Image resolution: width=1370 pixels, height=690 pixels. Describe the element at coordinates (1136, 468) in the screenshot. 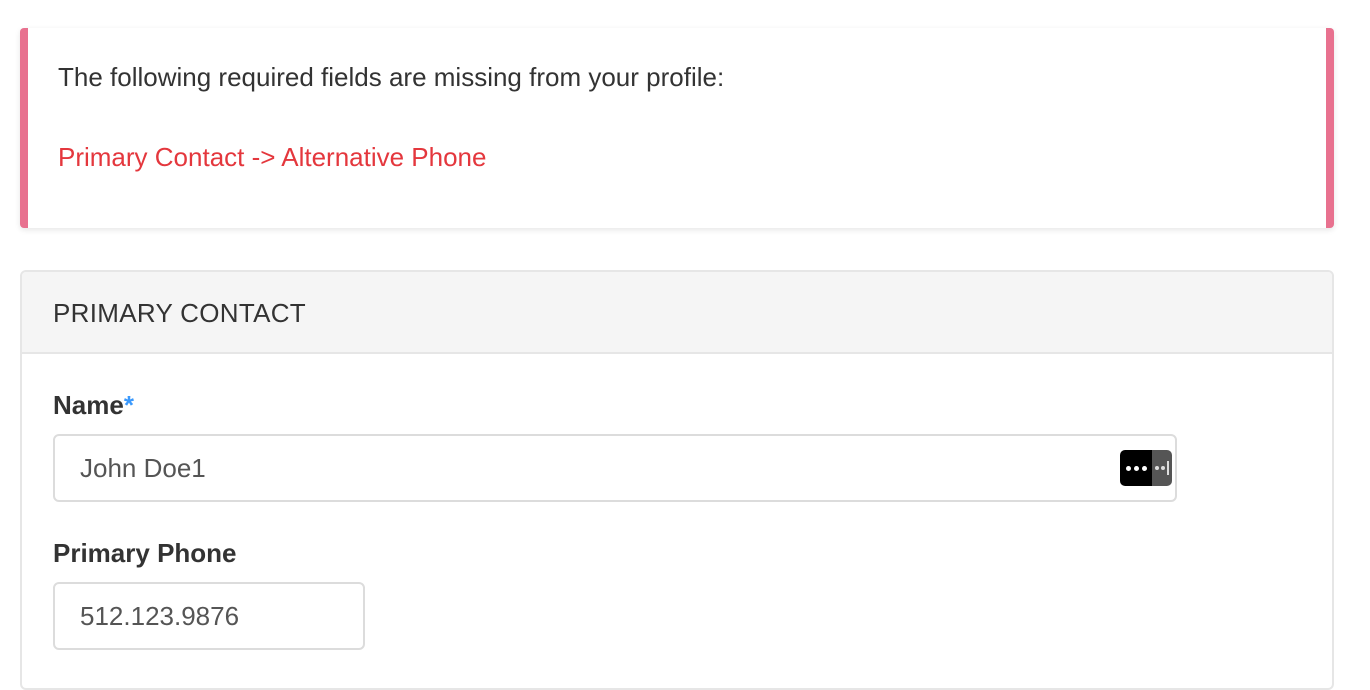

I see `password-manager-icon-left` at that location.